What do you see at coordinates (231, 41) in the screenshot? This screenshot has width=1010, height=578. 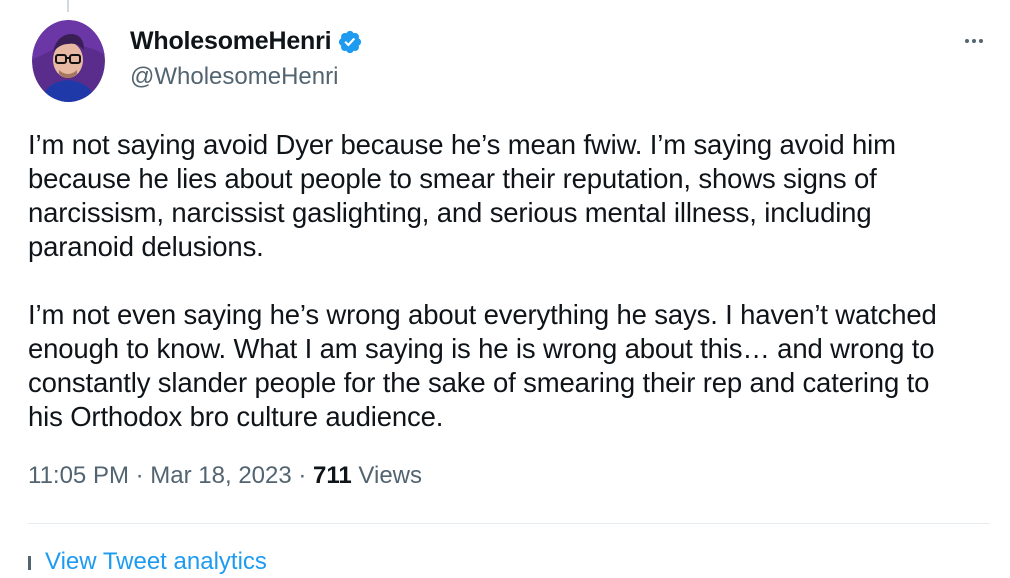 I see `author-display-name: WholesomeHenri` at bounding box center [231, 41].